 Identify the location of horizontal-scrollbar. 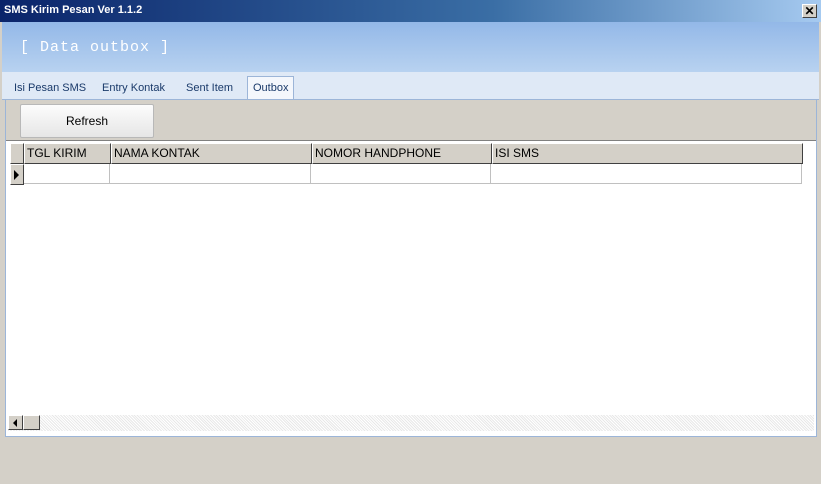
(411, 423).